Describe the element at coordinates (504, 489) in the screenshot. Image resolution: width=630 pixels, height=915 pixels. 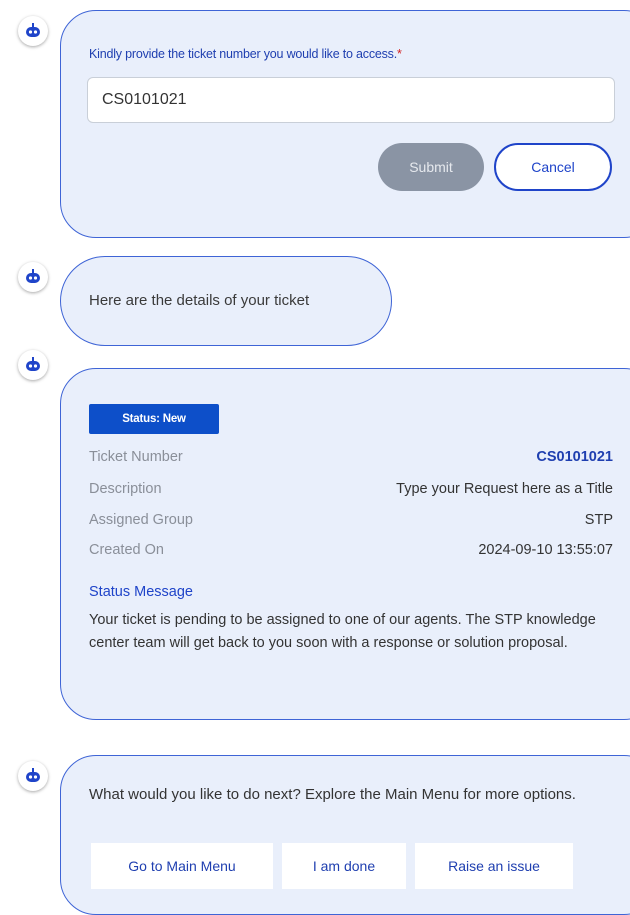
I see `row-value: Type your Request here as a Title` at that location.